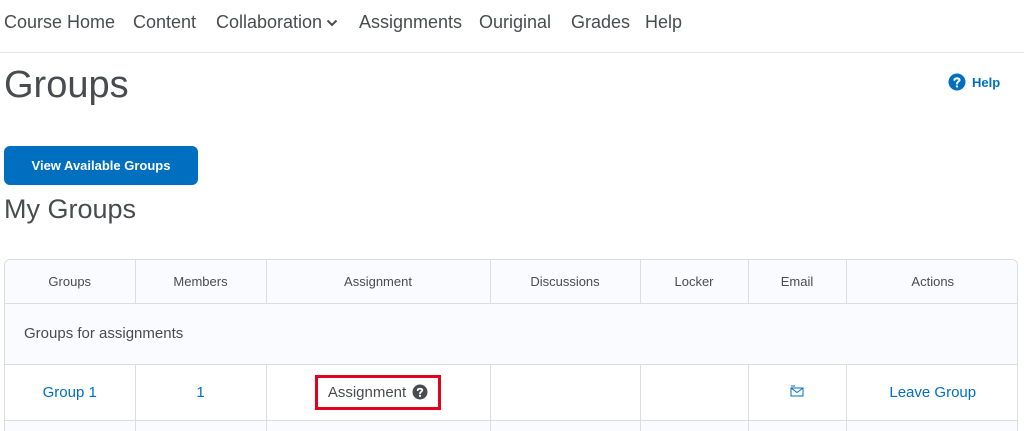 Image resolution: width=1024 pixels, height=431 pixels. What do you see at coordinates (332, 23) in the screenshot?
I see `chevron-down-icon` at bounding box center [332, 23].